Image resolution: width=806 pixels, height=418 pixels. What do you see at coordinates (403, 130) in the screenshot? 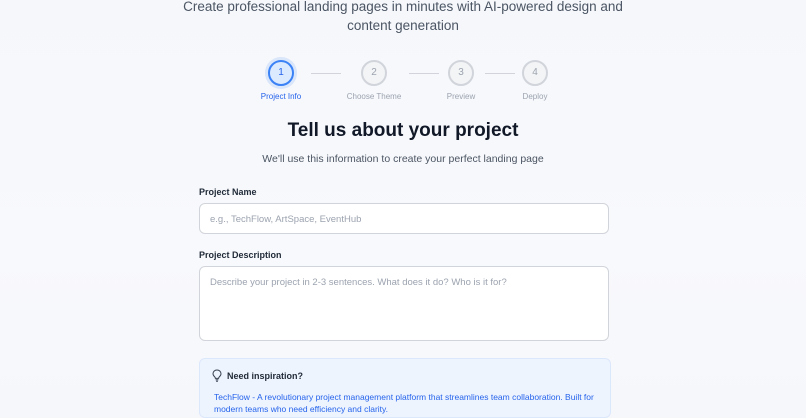
I see `page-title: Tell us about your project` at bounding box center [403, 130].